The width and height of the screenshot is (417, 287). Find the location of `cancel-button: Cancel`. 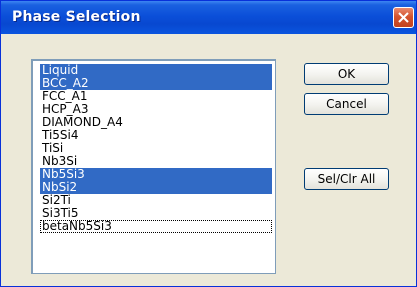

cancel-button: Cancel is located at coordinates (346, 104).